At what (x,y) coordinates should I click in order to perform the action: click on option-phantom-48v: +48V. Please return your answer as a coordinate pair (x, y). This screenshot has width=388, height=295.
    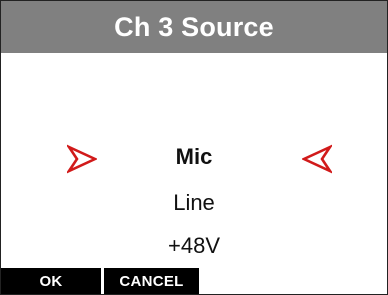
    Looking at the image, I should click on (194, 246).